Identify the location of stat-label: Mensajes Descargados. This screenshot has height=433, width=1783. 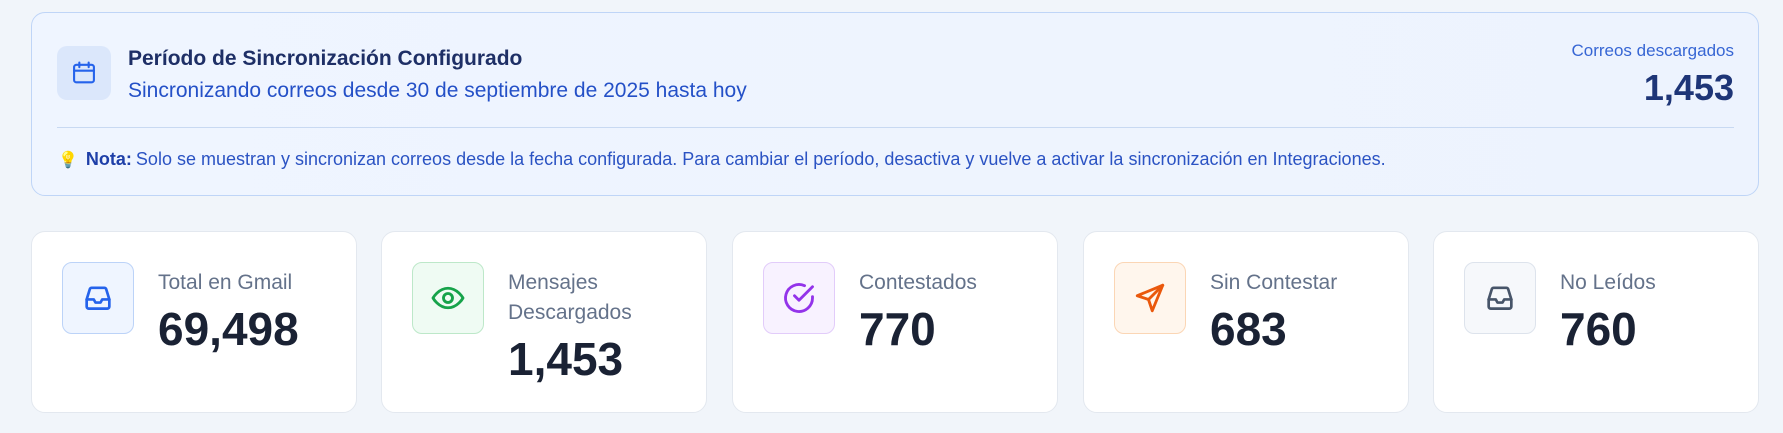
(570, 297).